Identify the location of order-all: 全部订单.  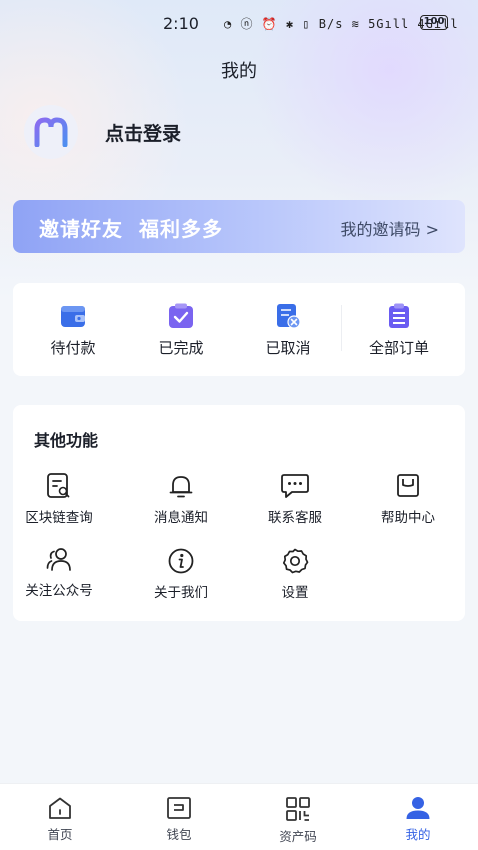
(399, 330).